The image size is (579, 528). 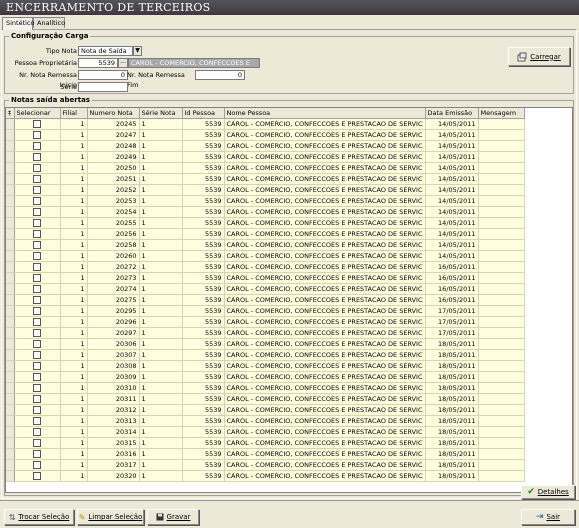 I want to click on gravar-button: Gravar, so click(x=173, y=517).